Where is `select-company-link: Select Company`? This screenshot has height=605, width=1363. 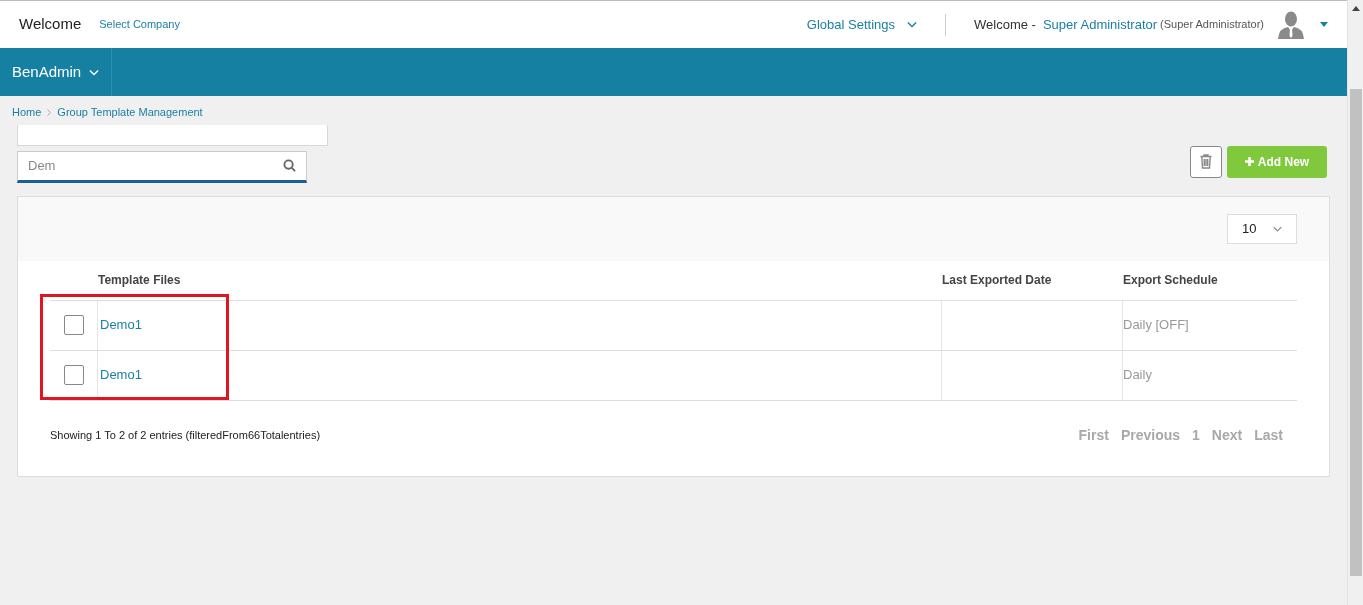
select-company-link: Select Company is located at coordinates (139, 24).